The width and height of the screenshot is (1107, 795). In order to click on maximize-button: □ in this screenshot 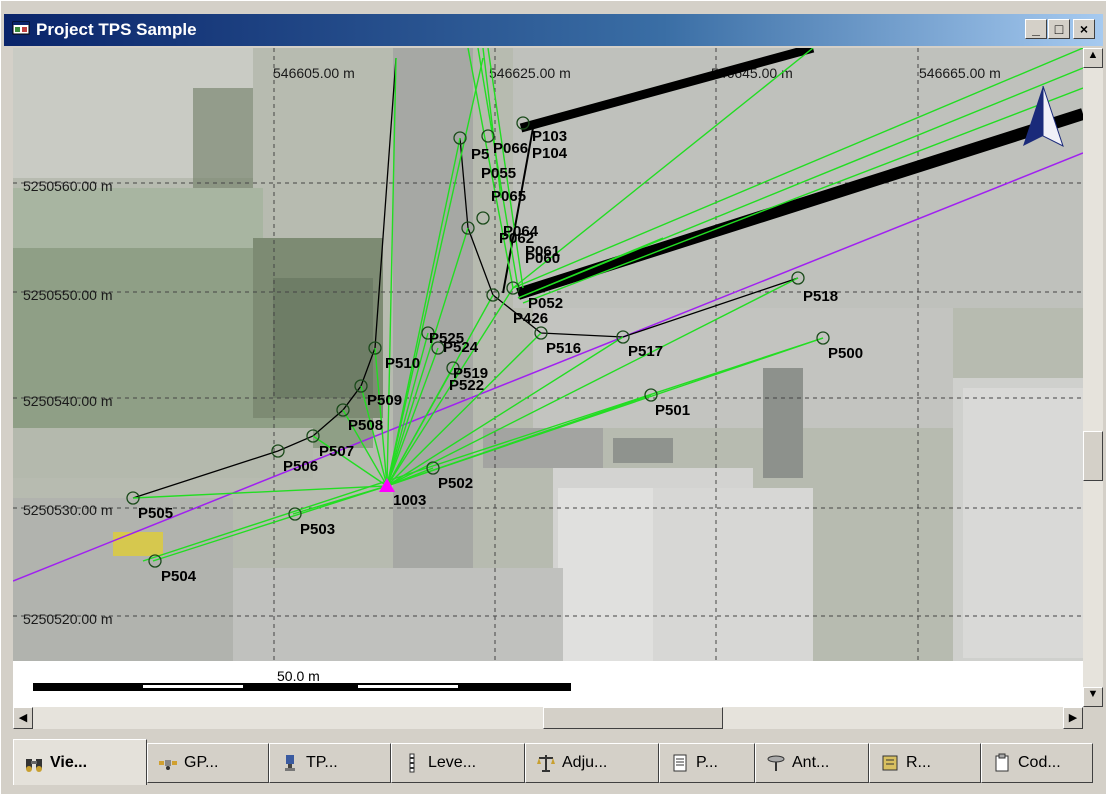, I will do `click(1059, 29)`.